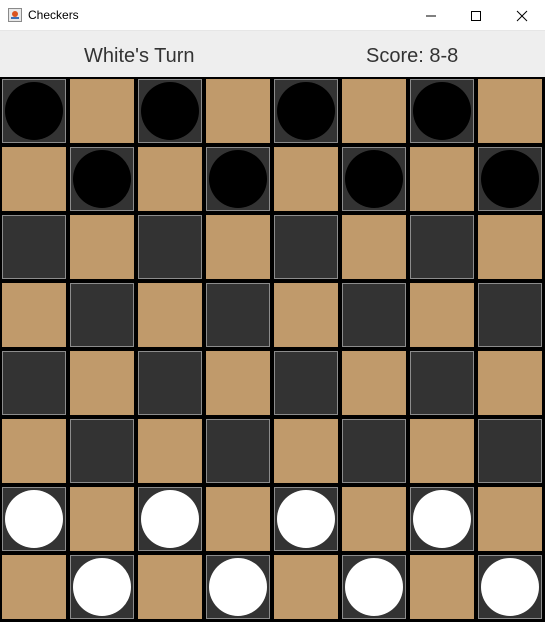  I want to click on minimize-icon, so click(431, 15).